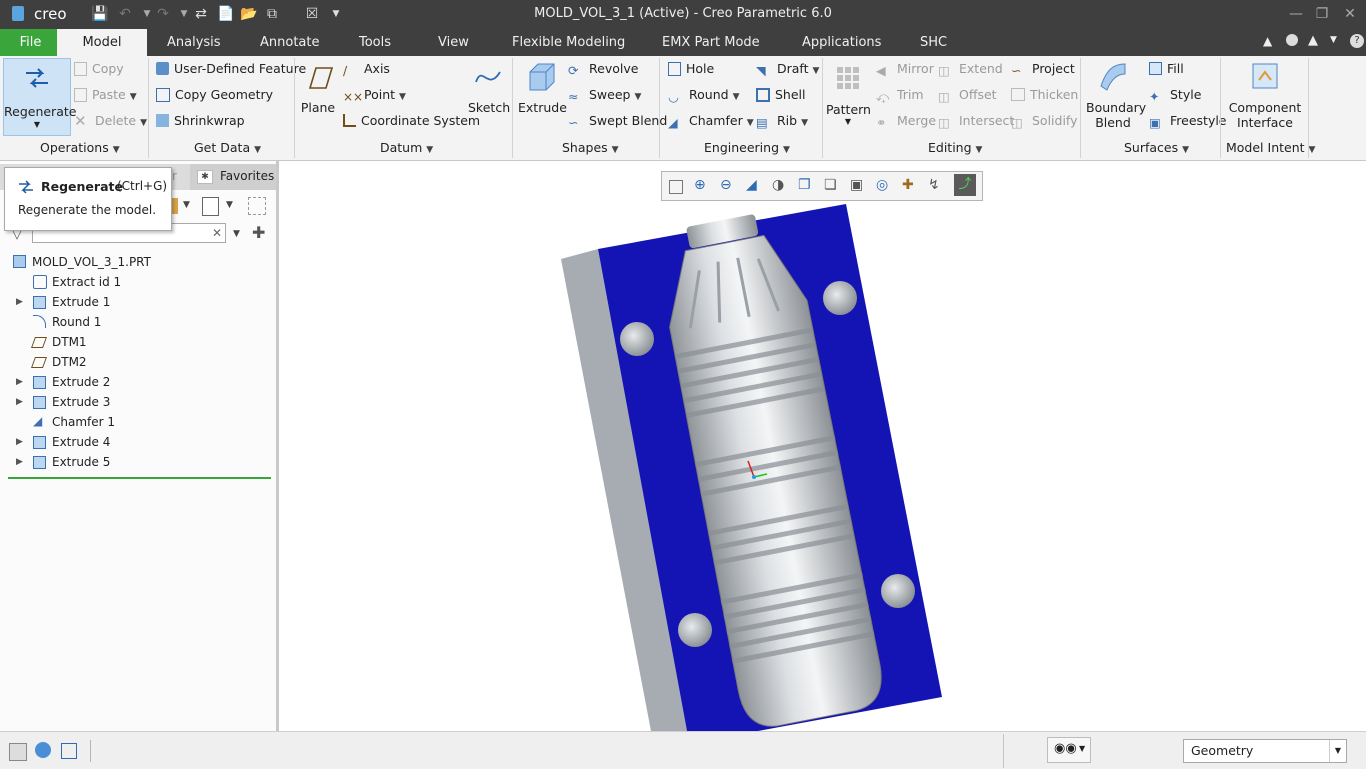 The image size is (1366, 769). Describe the element at coordinates (135, 462) in the screenshot. I see `tree-item-extrude: ▶ Extrude 5` at that location.